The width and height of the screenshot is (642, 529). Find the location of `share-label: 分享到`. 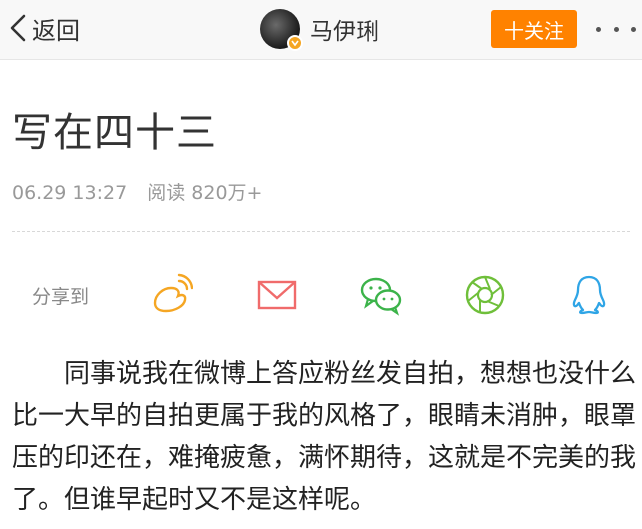

share-label: 分享到 is located at coordinates (61, 297).